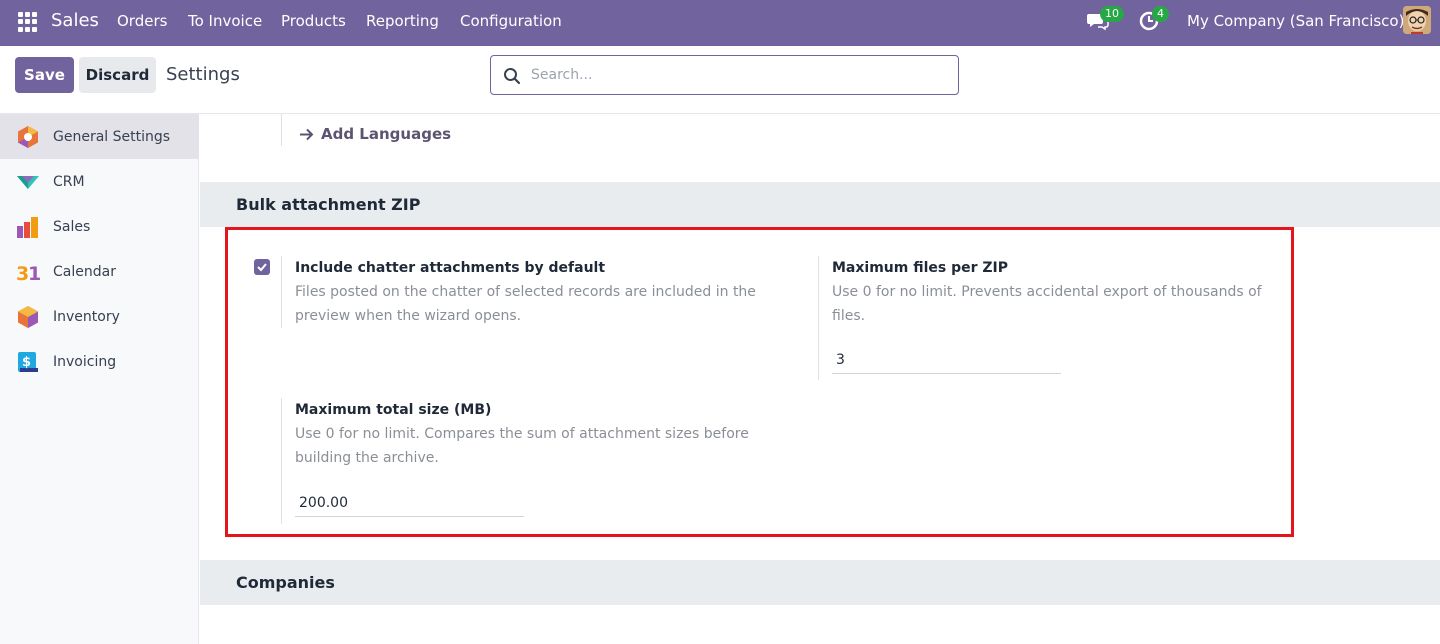  I want to click on sidebar-item-crm: CRM, so click(99, 181).